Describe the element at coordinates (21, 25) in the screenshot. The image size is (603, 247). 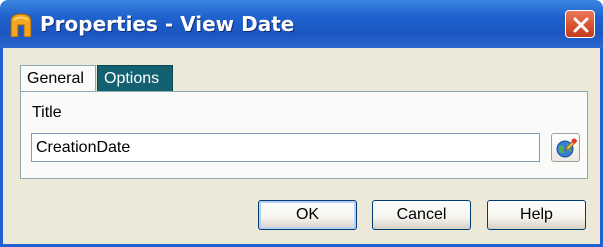
I see `building-icon` at that location.